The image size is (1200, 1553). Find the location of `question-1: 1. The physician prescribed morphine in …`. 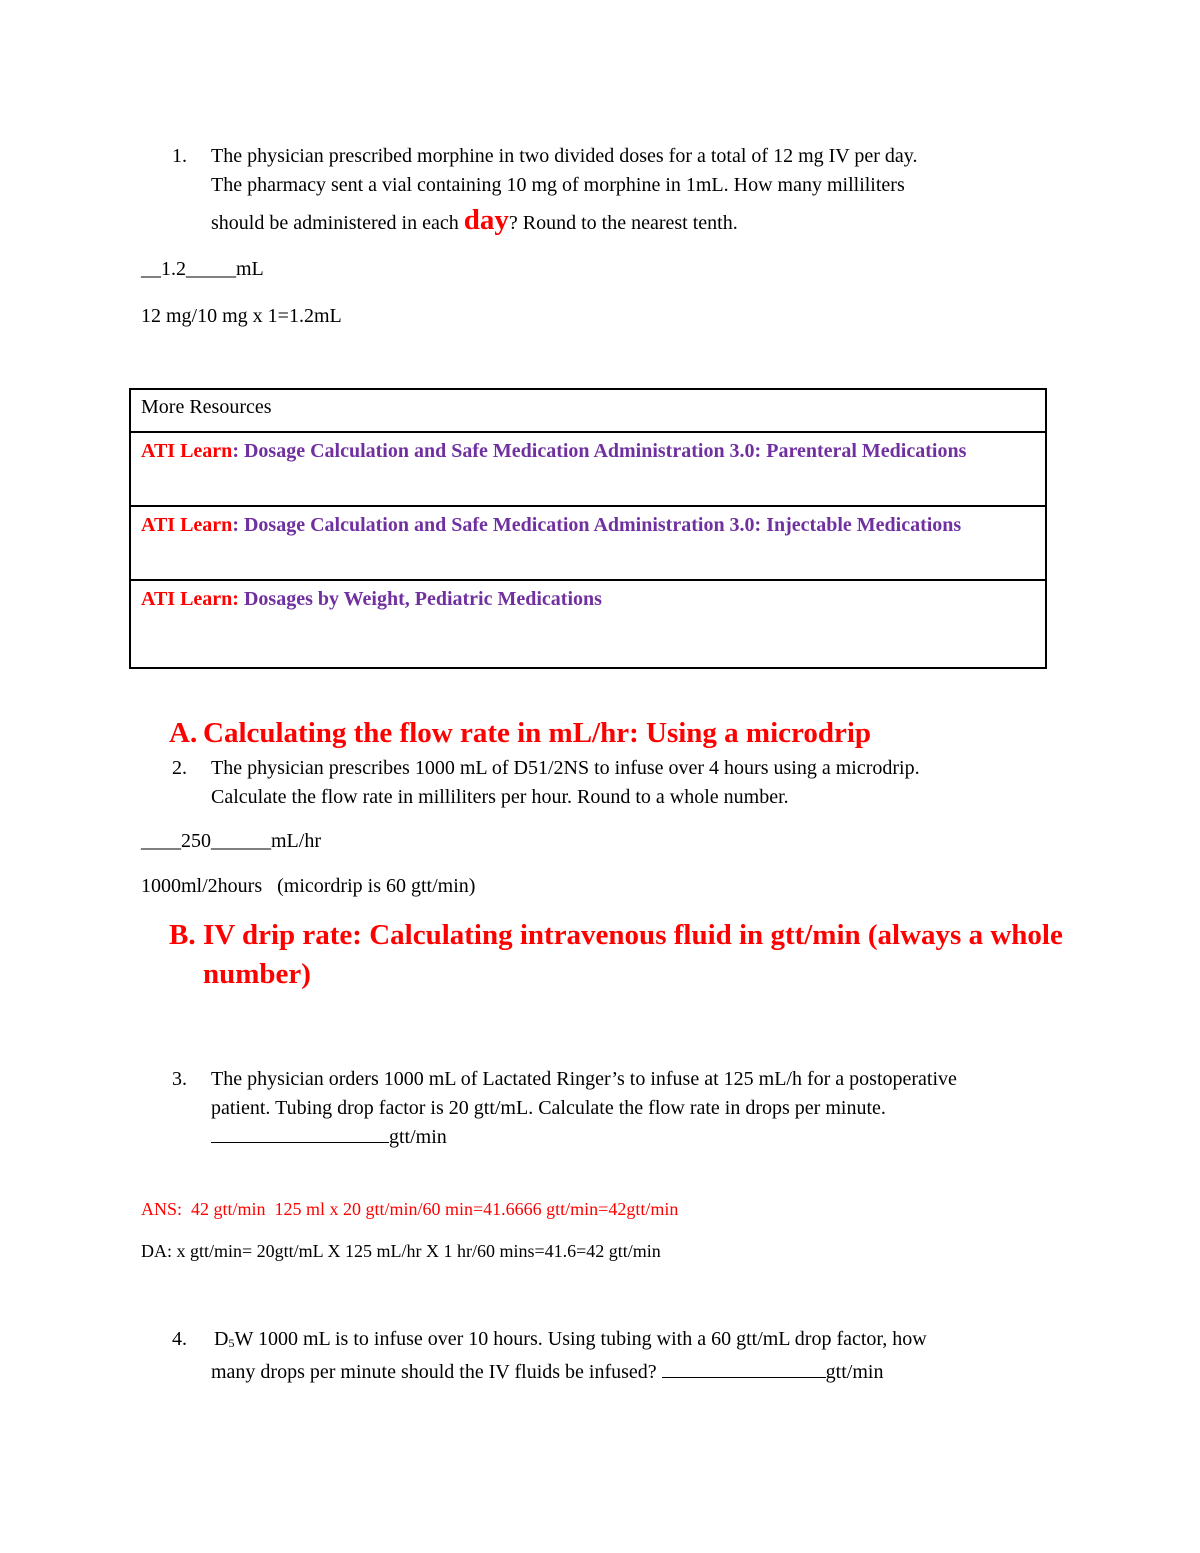

question-1: 1. The physician prescribed morphine in … is located at coordinates (642, 190).